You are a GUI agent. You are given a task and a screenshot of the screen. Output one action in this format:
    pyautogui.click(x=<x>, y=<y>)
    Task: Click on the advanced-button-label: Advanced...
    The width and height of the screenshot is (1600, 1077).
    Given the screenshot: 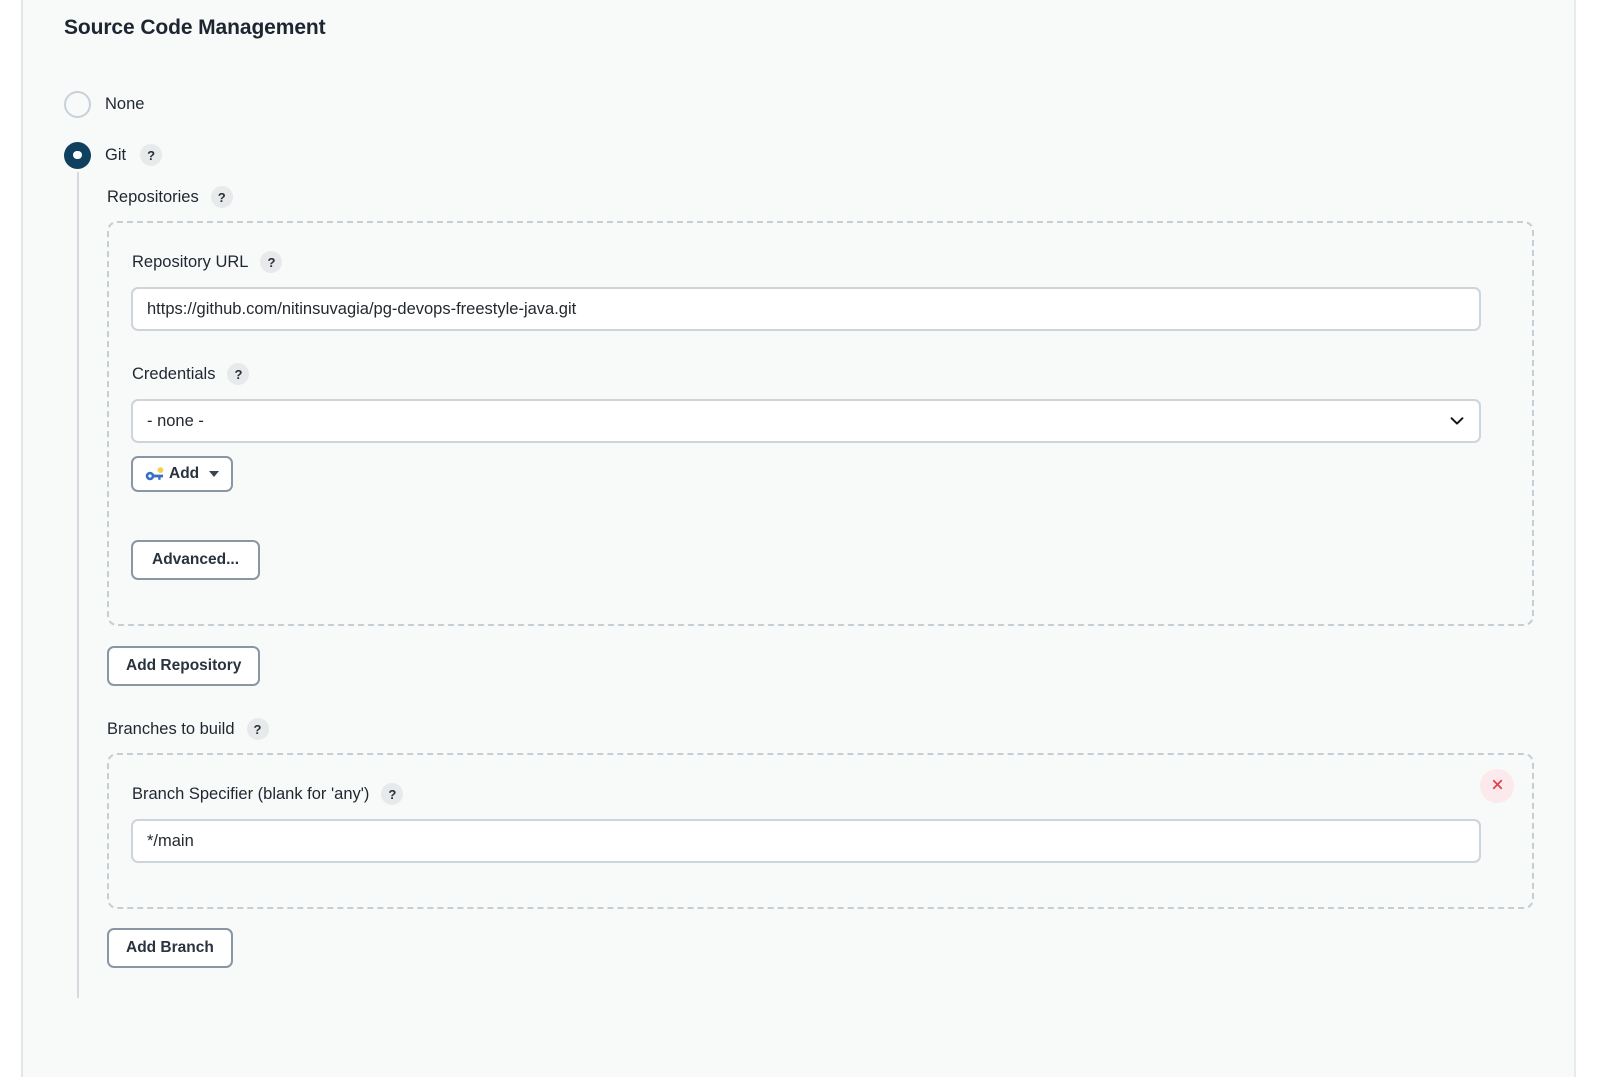 What is the action you would take?
    pyautogui.click(x=195, y=559)
    